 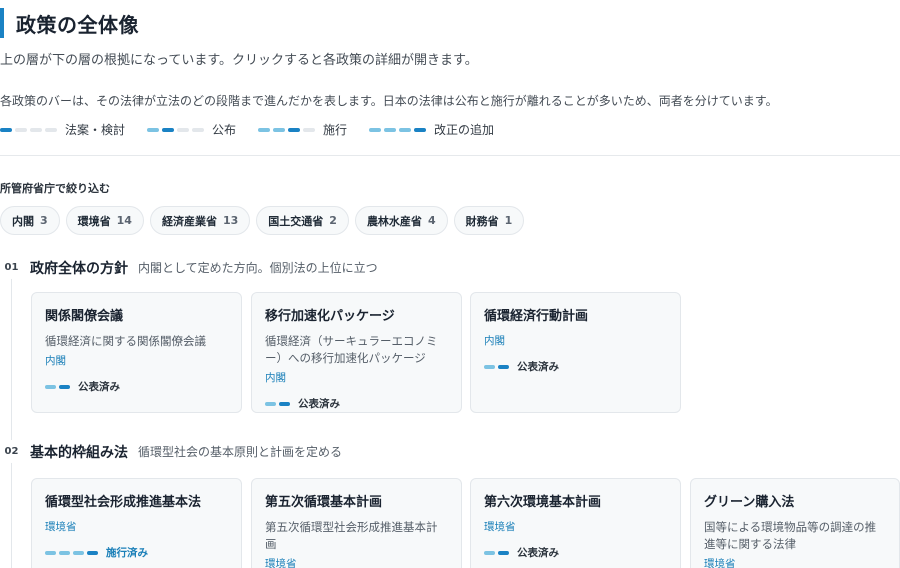 I want to click on filter-chip-mof: 財務省 1, so click(x=489, y=220).